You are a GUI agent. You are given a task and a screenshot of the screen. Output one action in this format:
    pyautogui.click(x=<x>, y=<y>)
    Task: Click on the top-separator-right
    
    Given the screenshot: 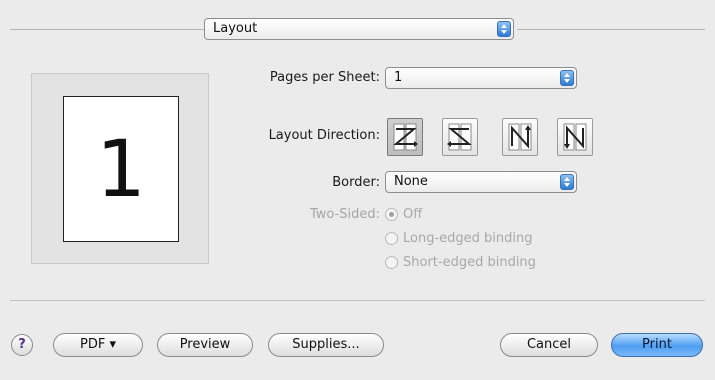 What is the action you would take?
    pyautogui.click(x=611, y=29)
    